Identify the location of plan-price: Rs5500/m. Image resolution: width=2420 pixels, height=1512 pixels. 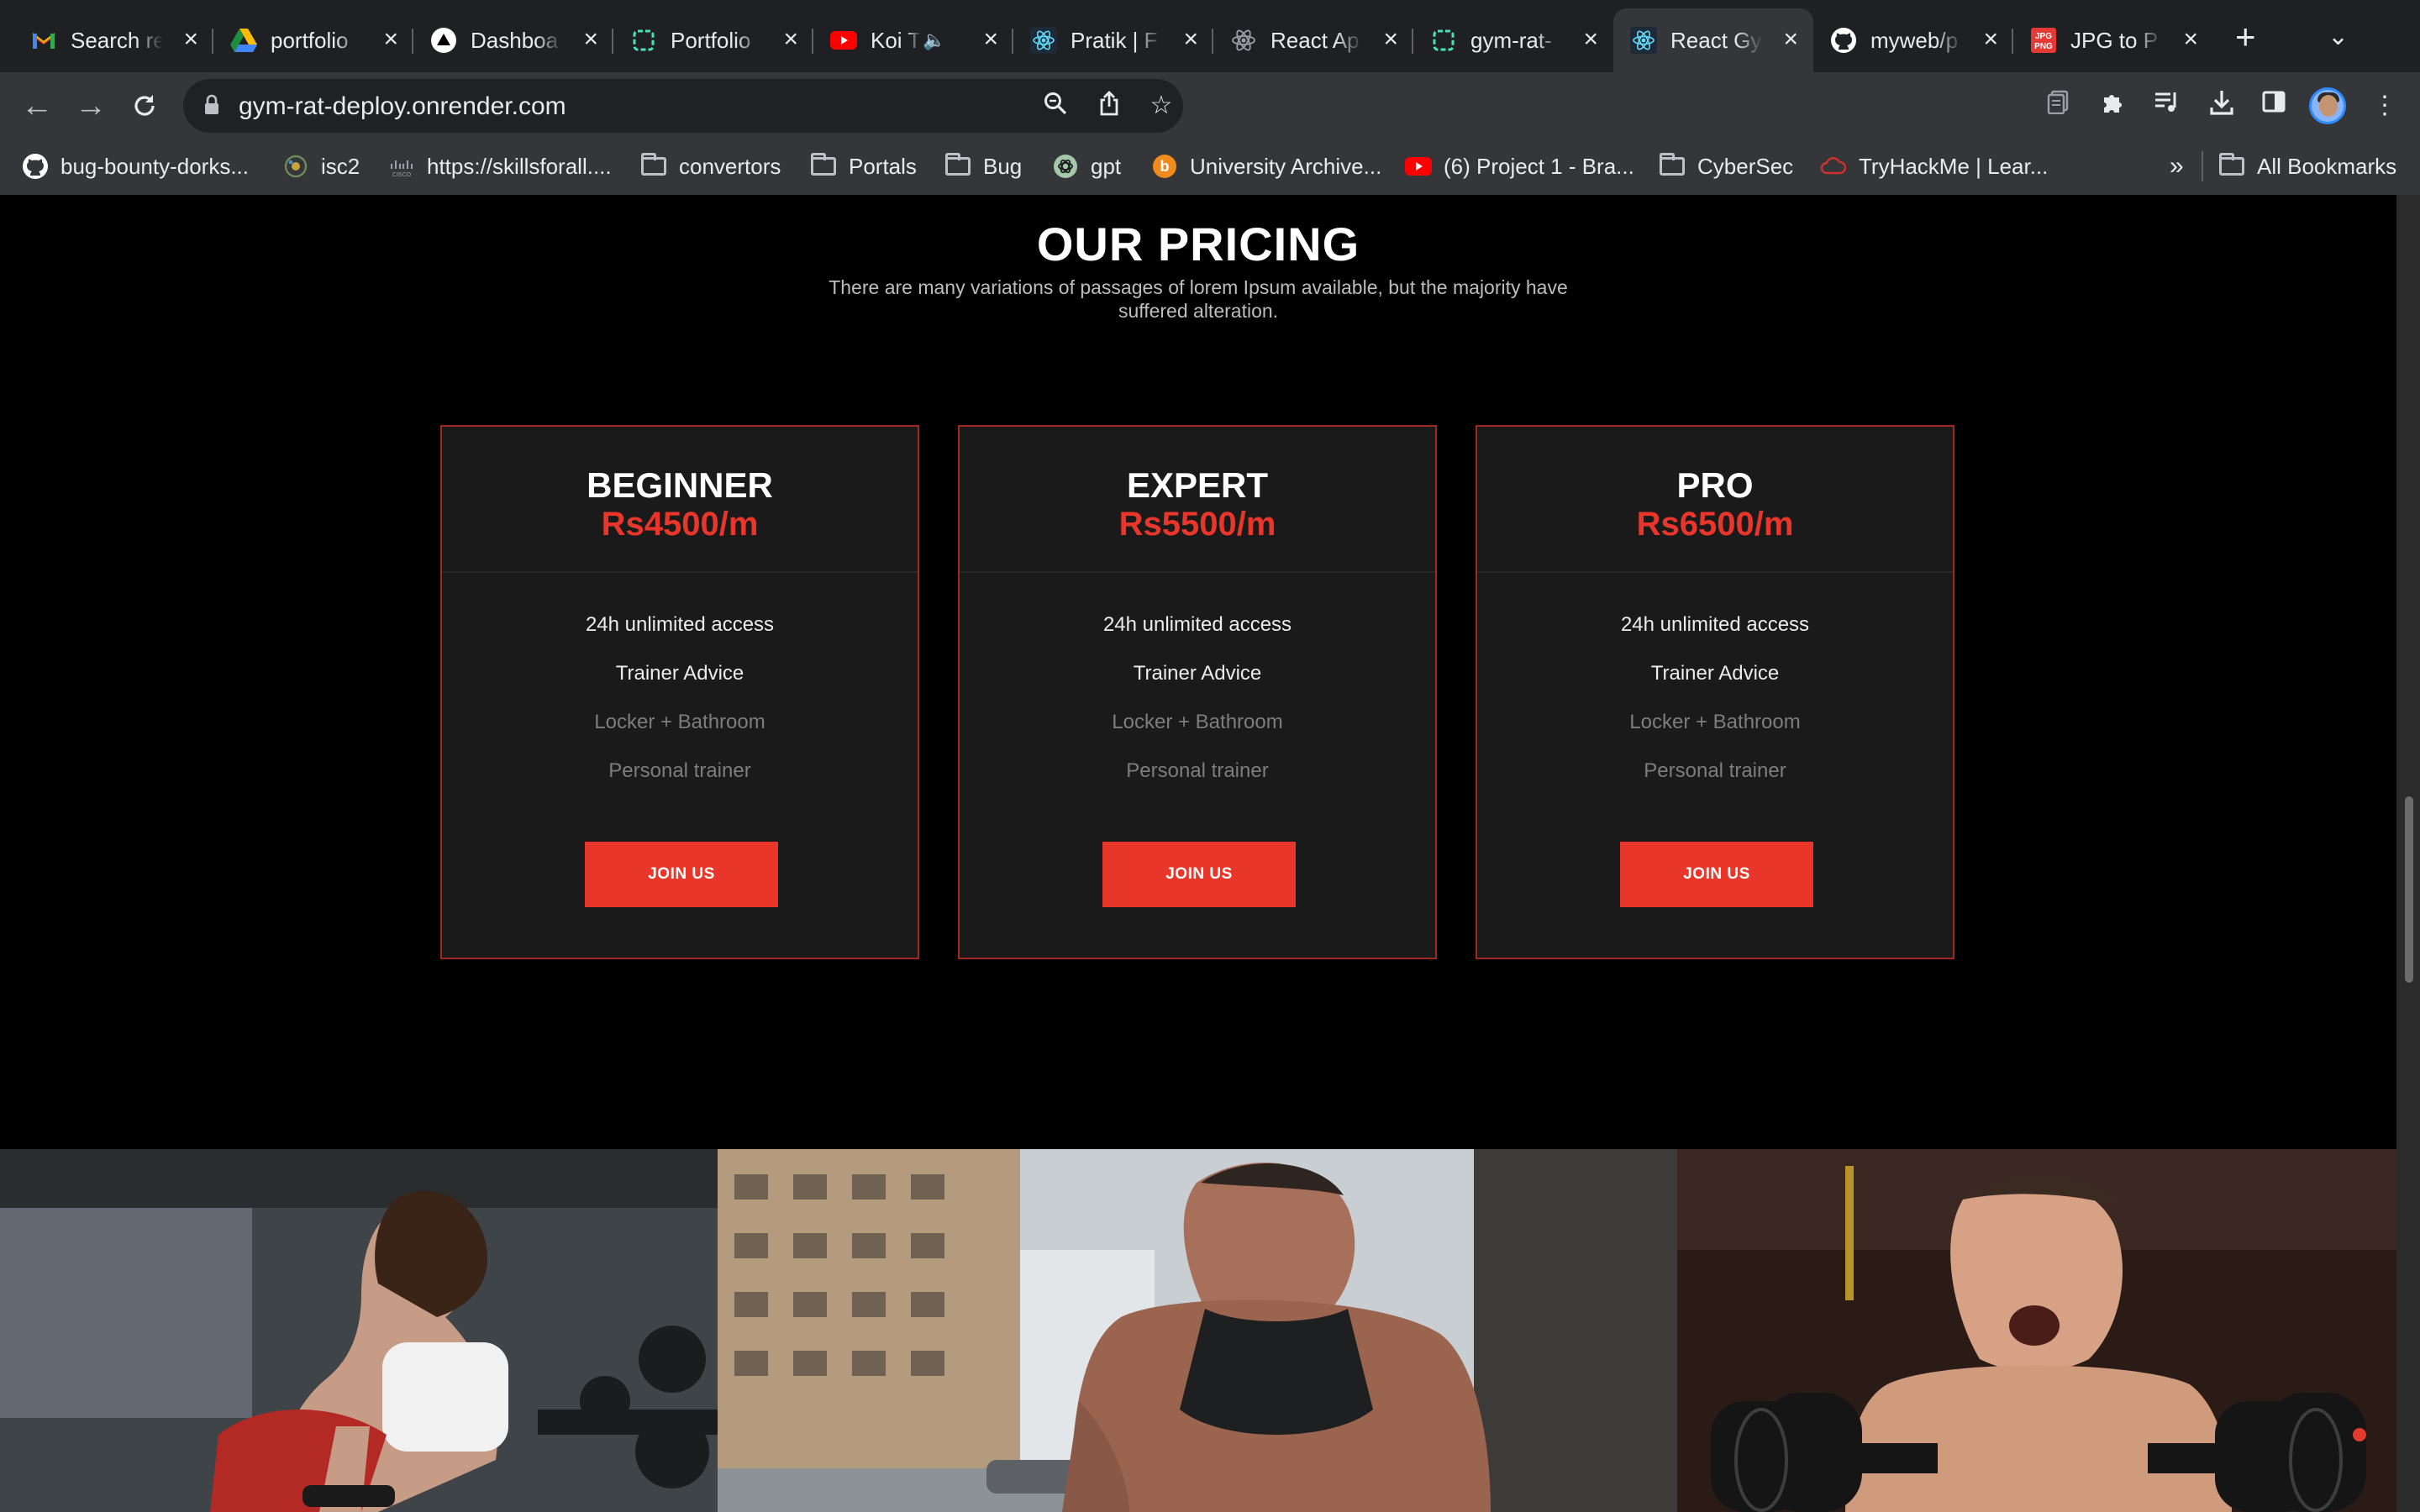
(1197, 524).